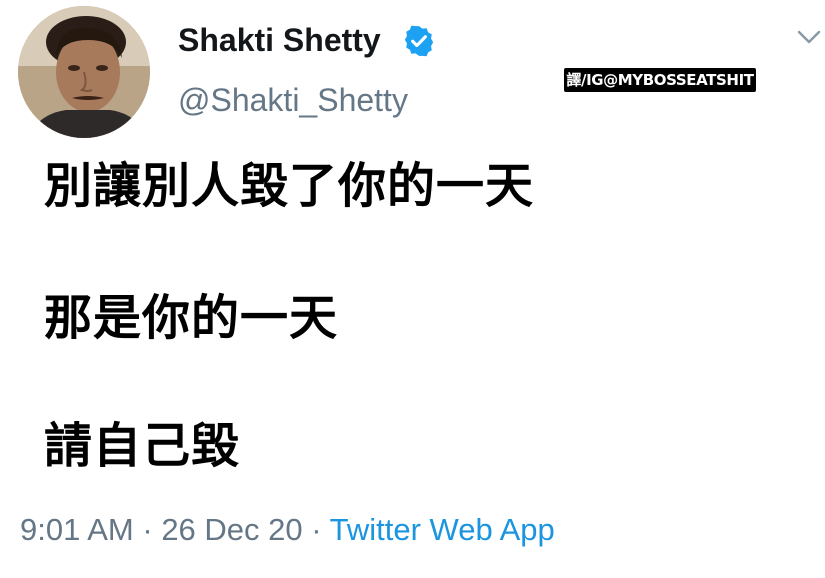 The image size is (825, 578). I want to click on chevron-down-icon, so click(809, 37).